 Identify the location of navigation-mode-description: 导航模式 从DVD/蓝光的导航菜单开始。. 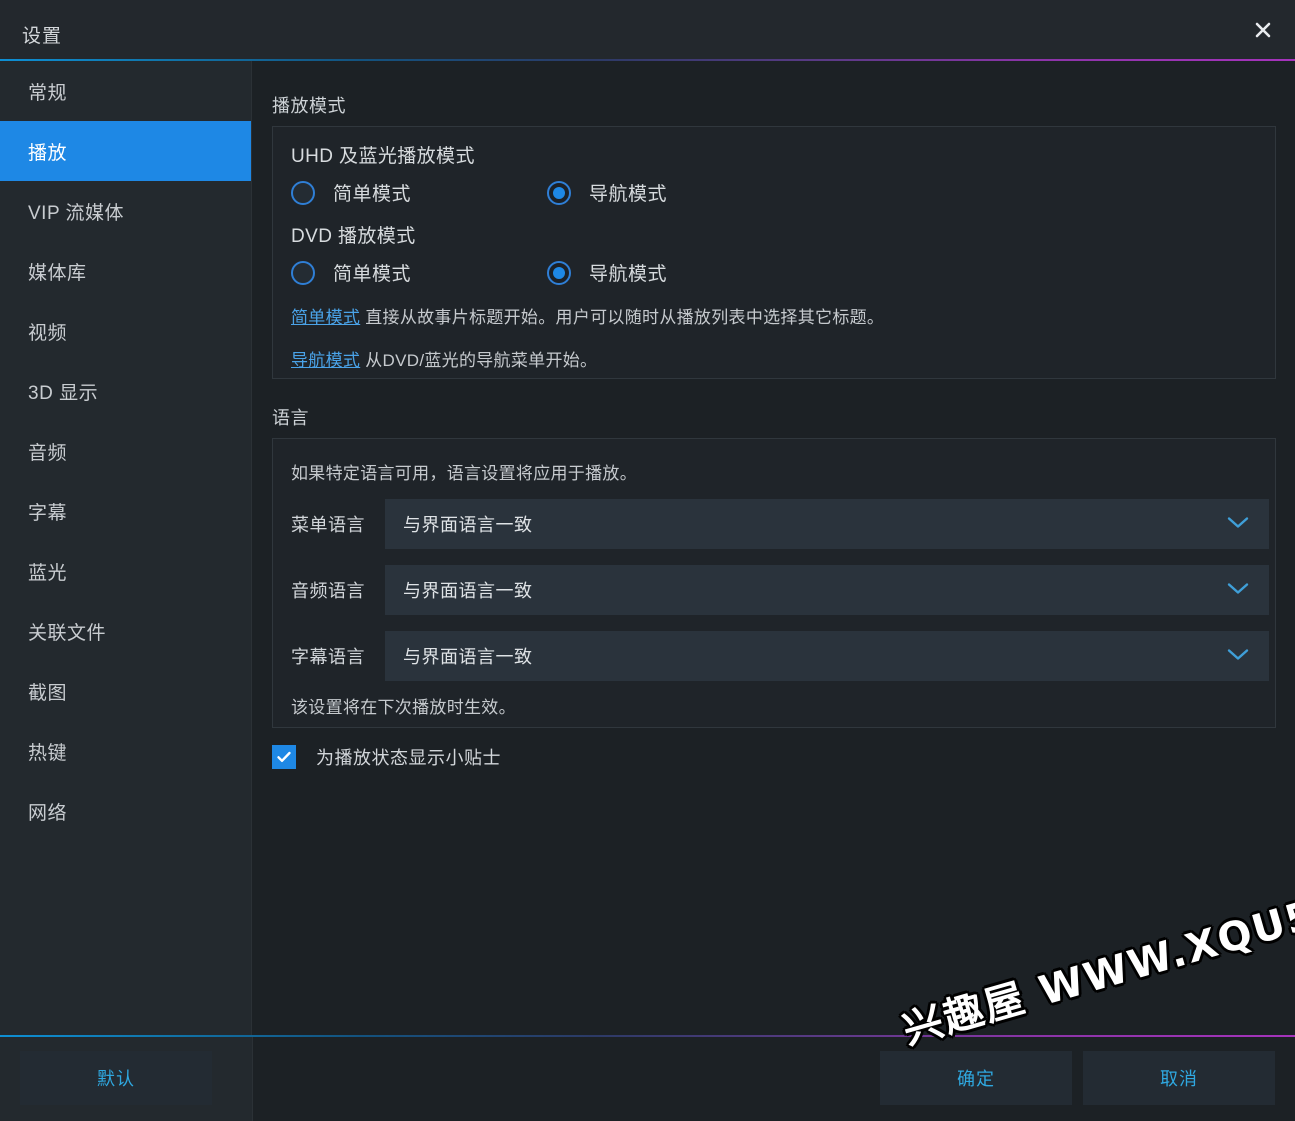
(444, 358).